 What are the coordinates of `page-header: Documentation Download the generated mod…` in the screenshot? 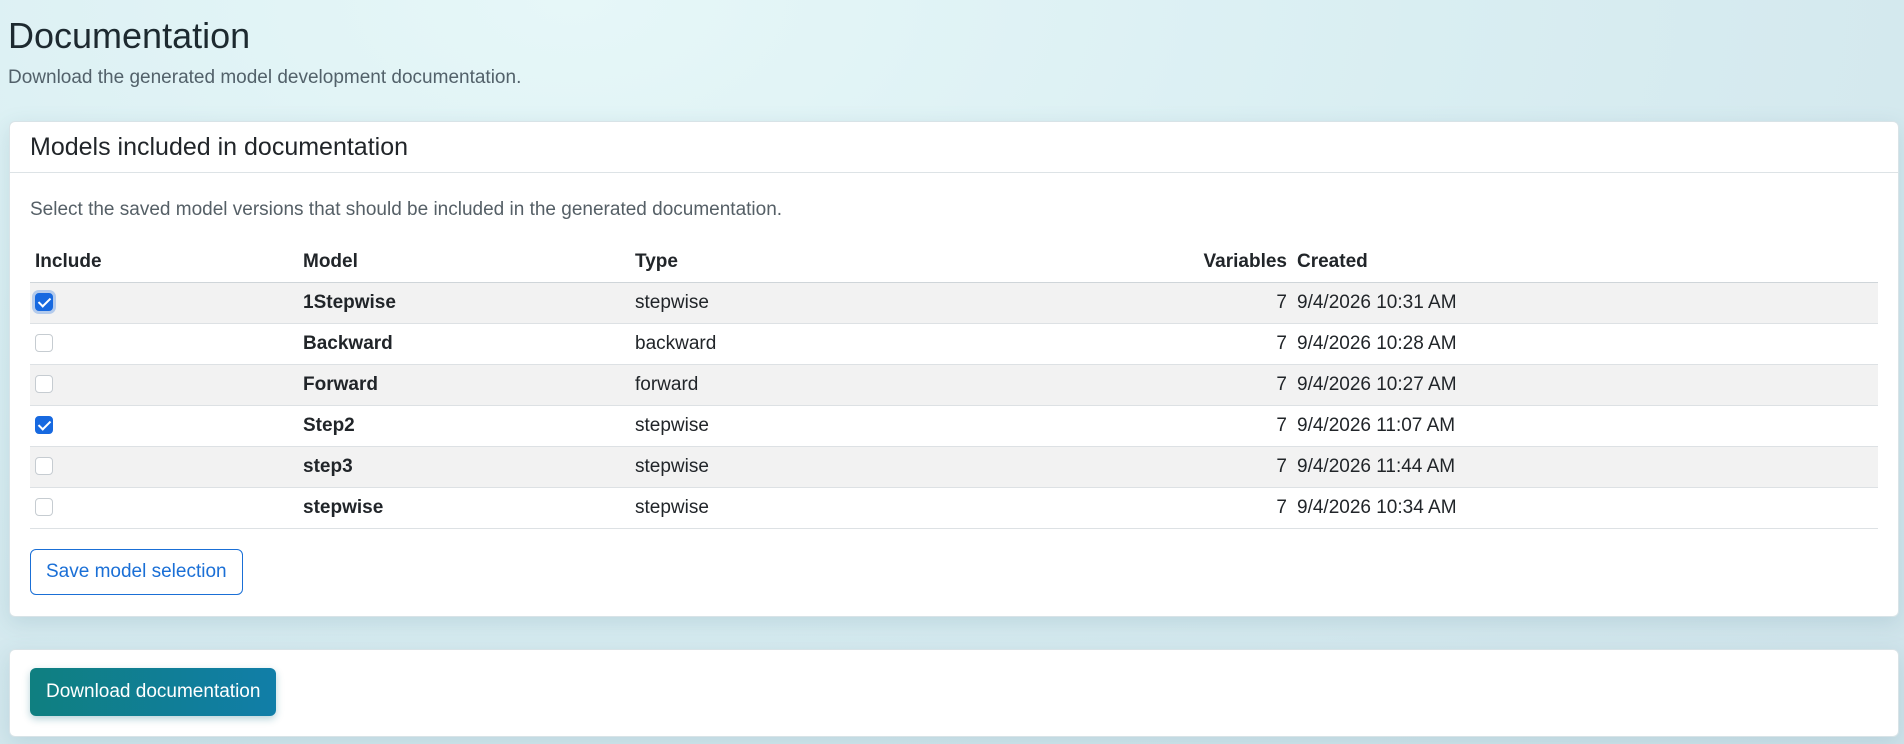 It's located at (264, 52).